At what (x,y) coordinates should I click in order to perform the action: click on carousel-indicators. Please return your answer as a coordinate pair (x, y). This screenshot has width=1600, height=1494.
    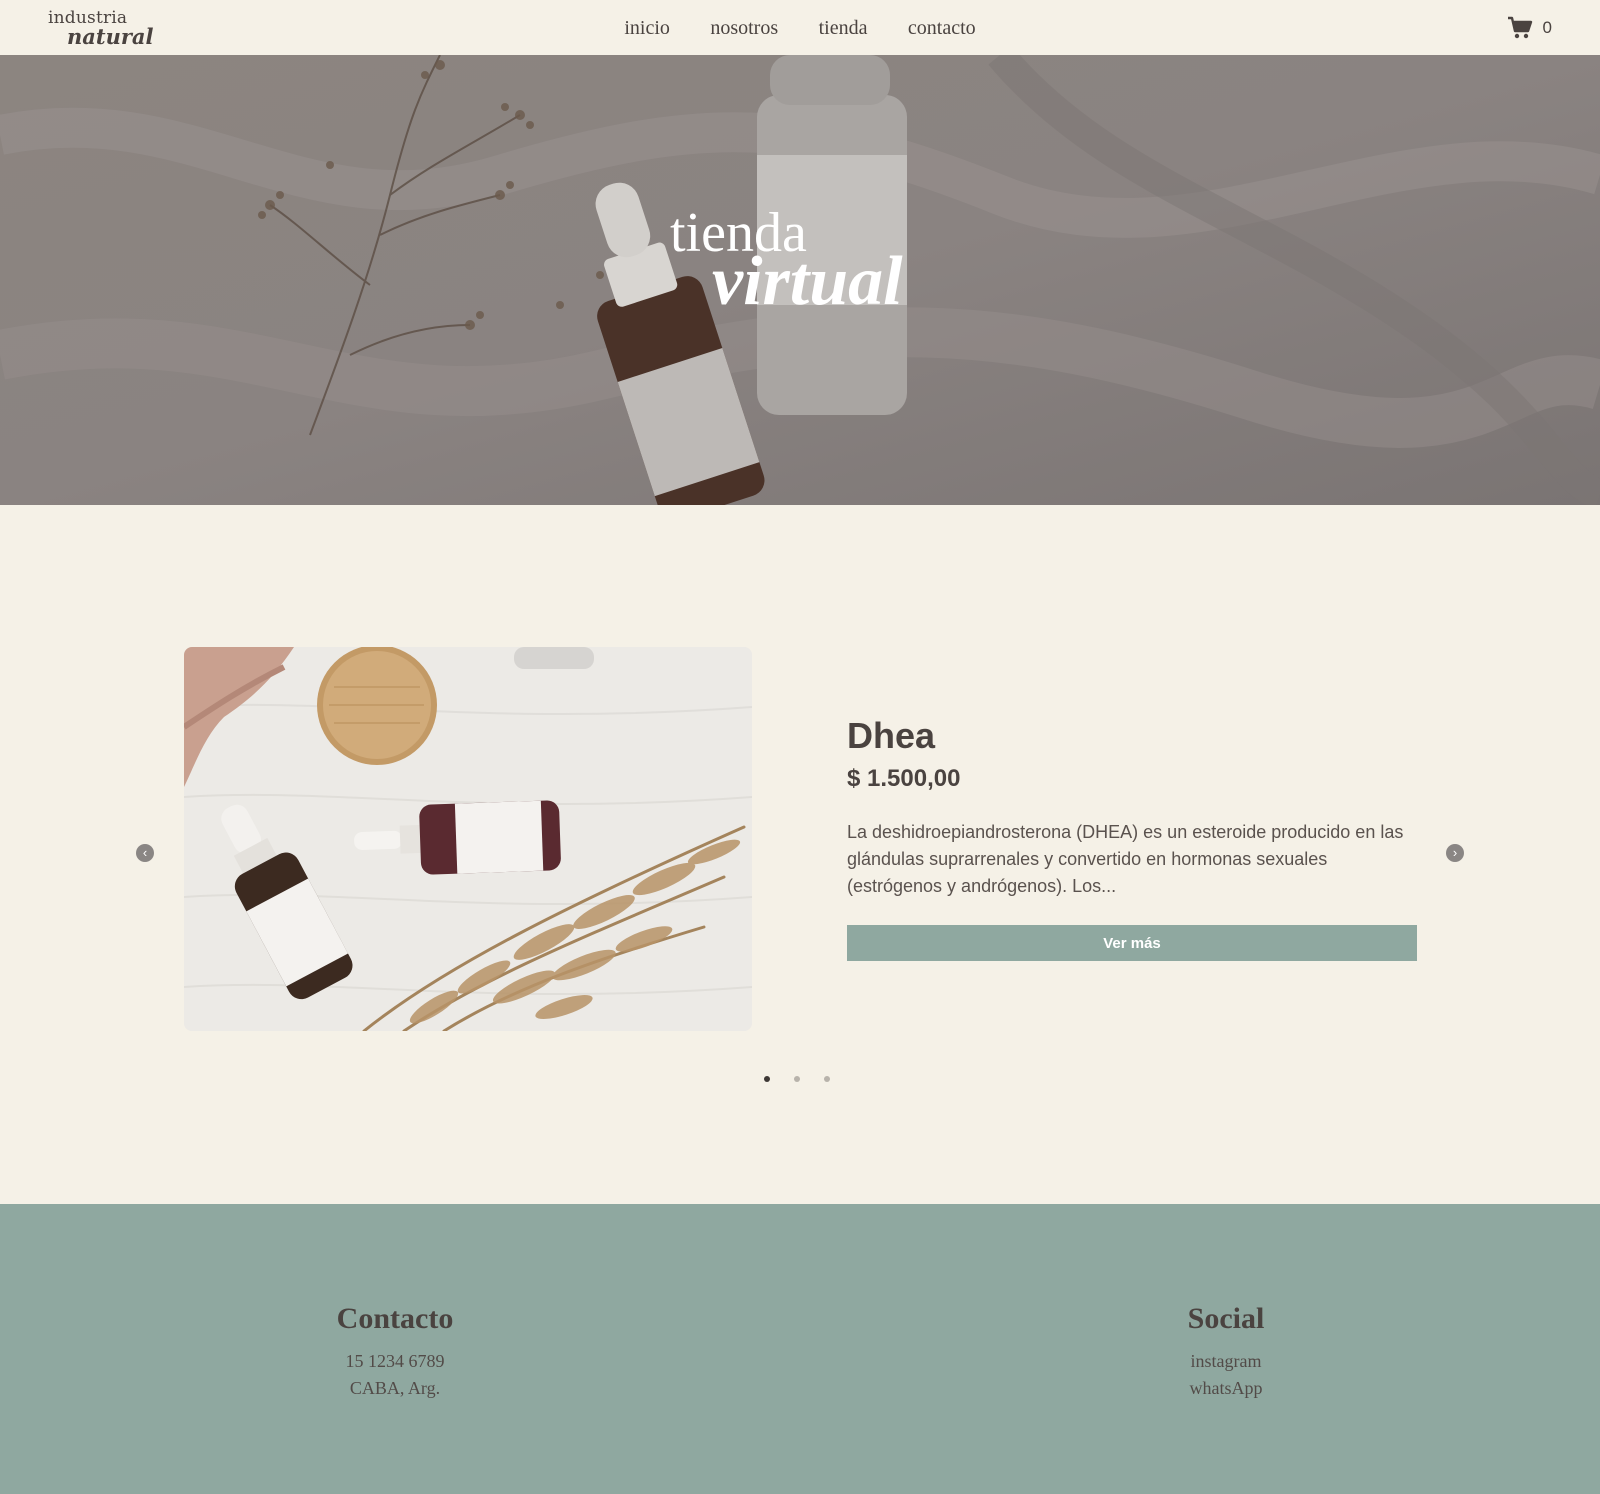
    Looking at the image, I should click on (797, 1079).